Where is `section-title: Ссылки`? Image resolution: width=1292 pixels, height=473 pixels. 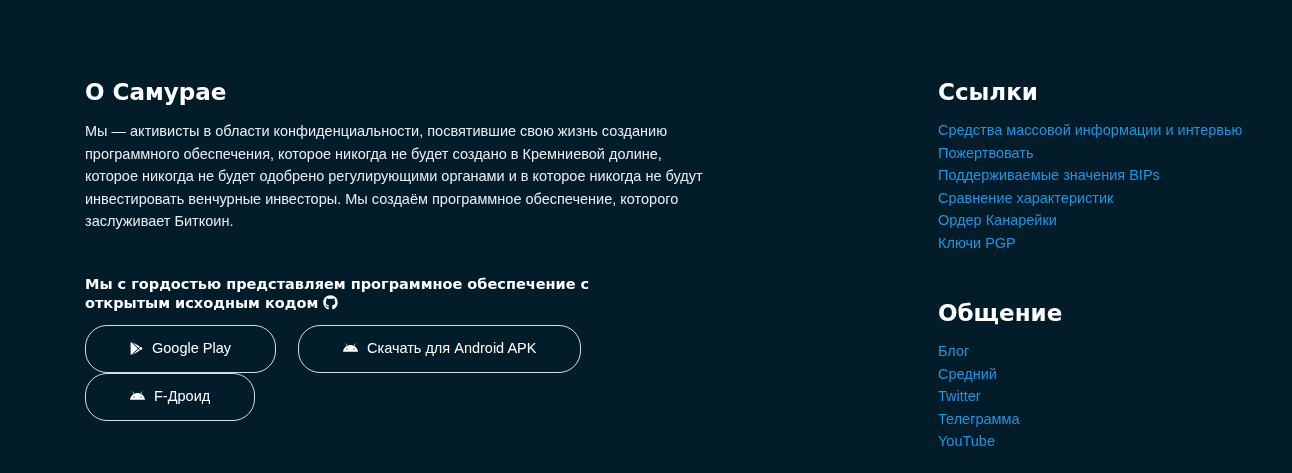
section-title: Ссылки is located at coordinates (988, 92).